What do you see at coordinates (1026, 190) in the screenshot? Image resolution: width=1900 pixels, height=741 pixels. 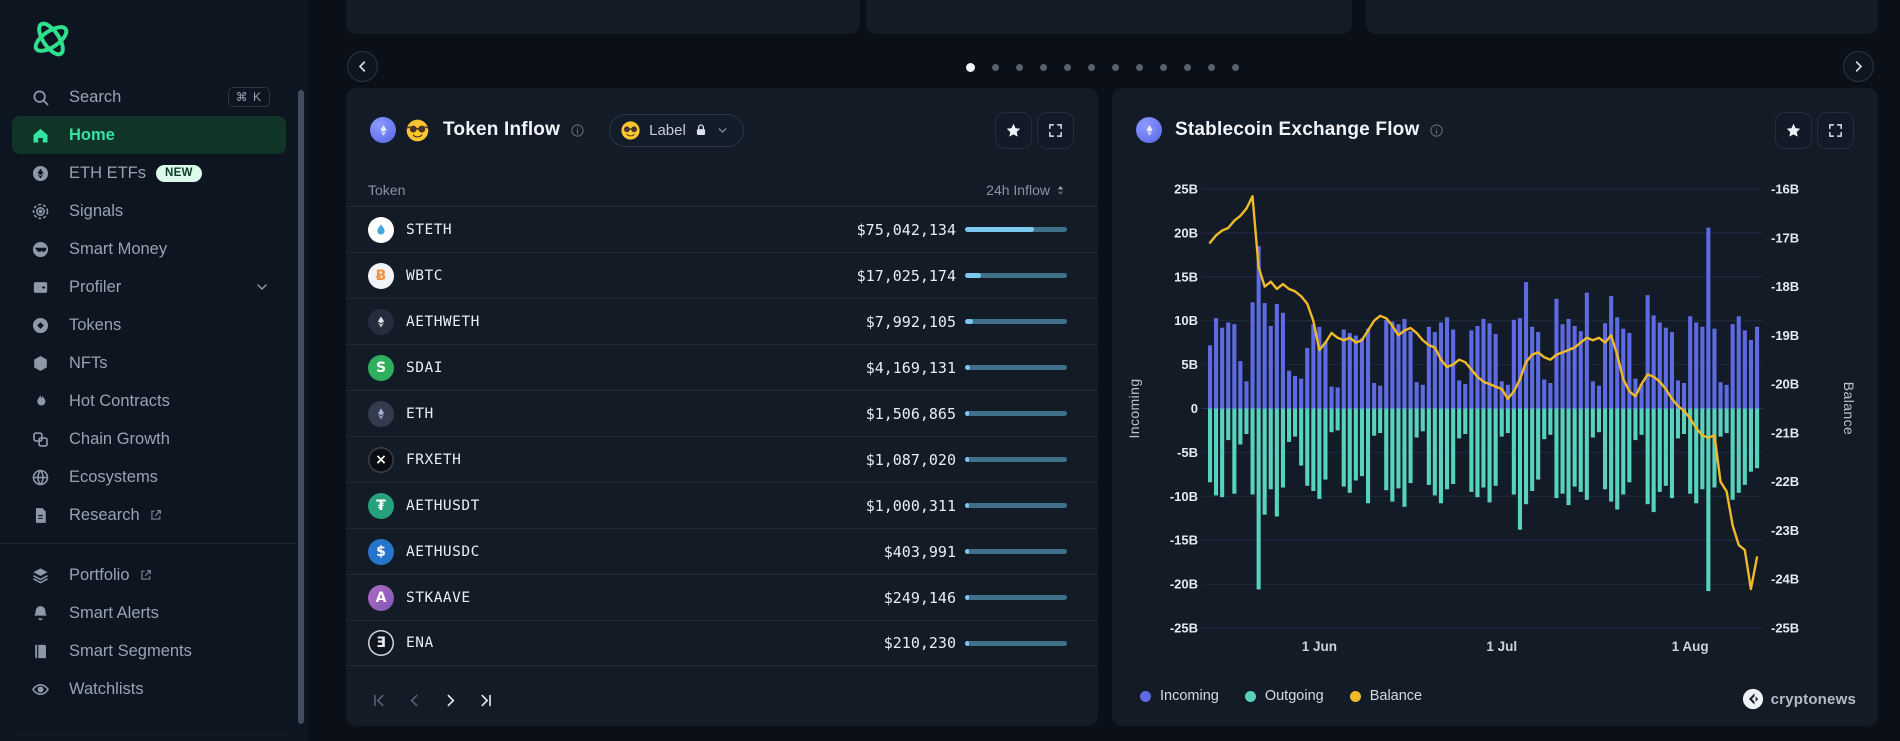 I see `column-24h-inflow: 24h Inflow` at bounding box center [1026, 190].